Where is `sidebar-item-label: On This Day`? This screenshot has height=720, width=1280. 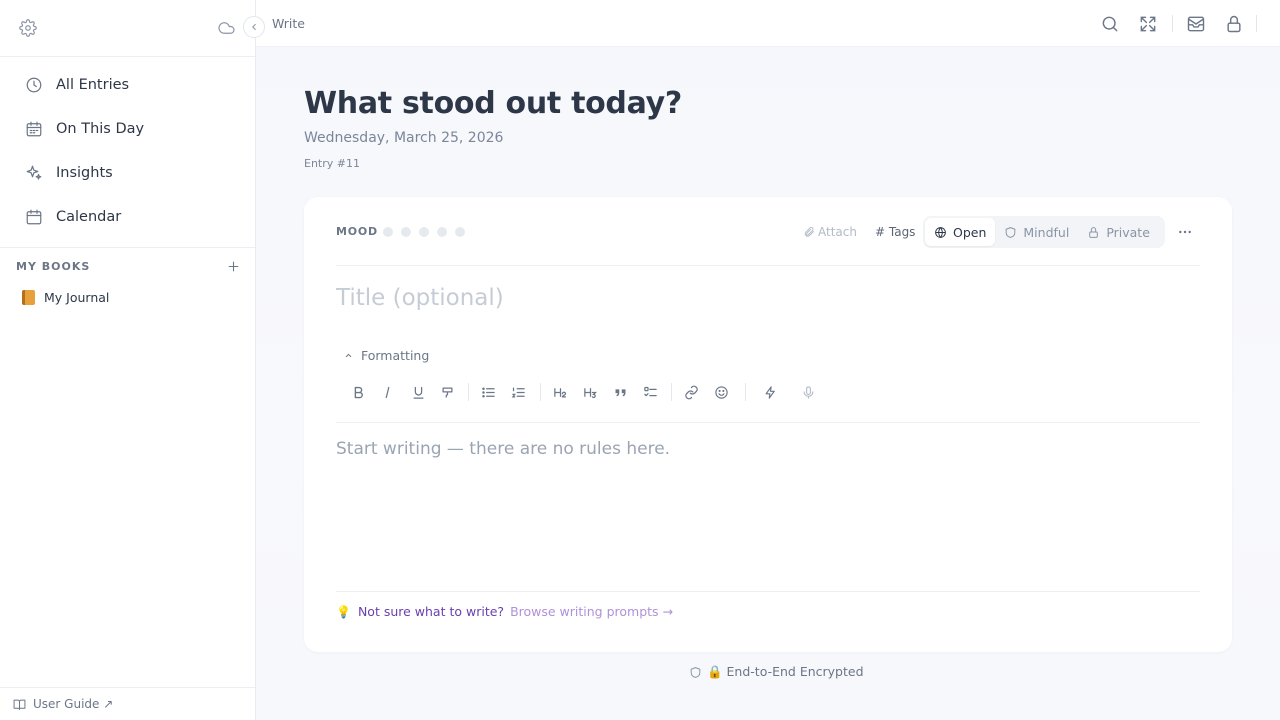
sidebar-item-label: On This Day is located at coordinates (100, 129).